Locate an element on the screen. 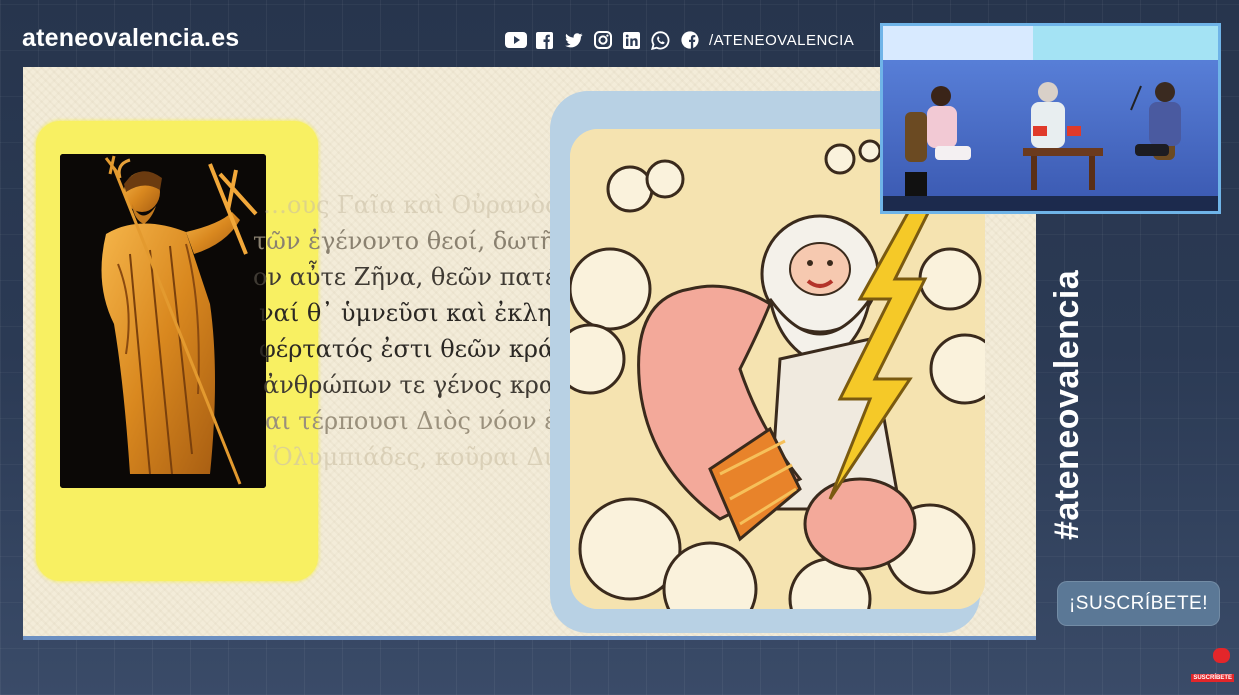  hashtag-vertical: #ateneovalencia is located at coordinates (1068, 425).